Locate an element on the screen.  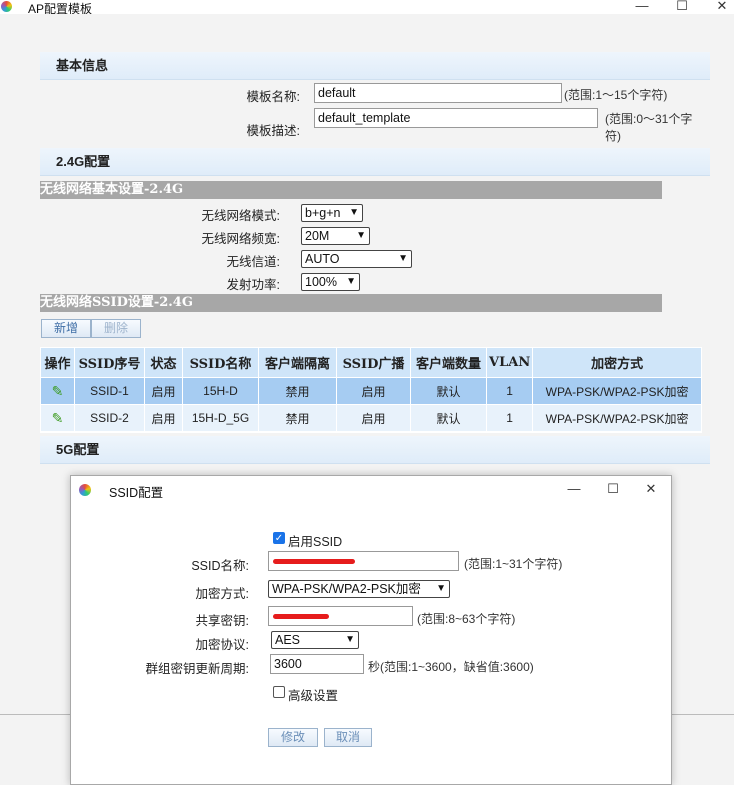
column-header: 客户端隔离 is located at coordinates (297, 362).